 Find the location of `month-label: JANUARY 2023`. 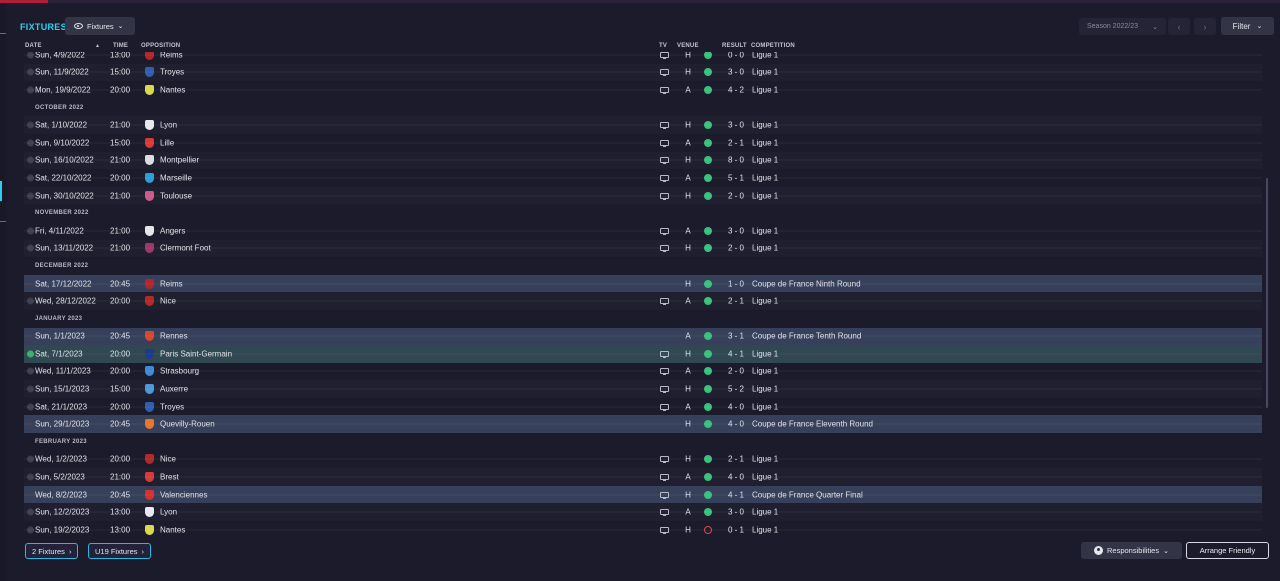

month-label: JANUARY 2023 is located at coordinates (59, 318).